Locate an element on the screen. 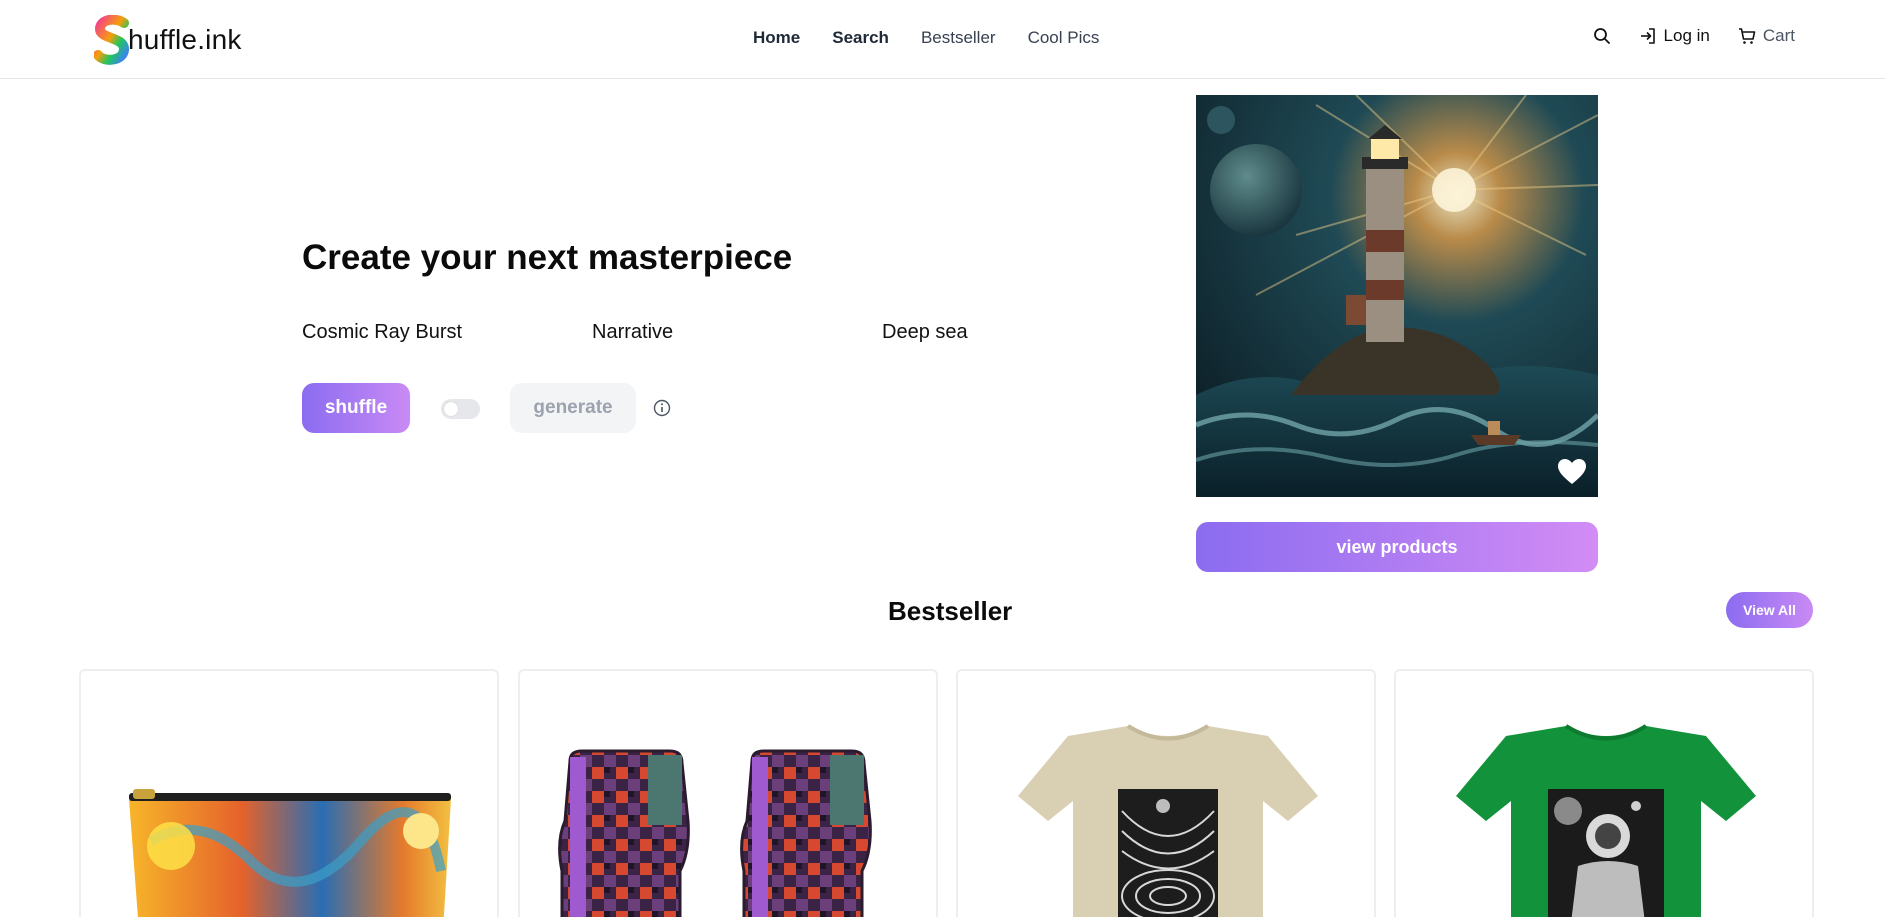 This screenshot has height=917, width=1885. view-products-button: view products is located at coordinates (1397, 547).